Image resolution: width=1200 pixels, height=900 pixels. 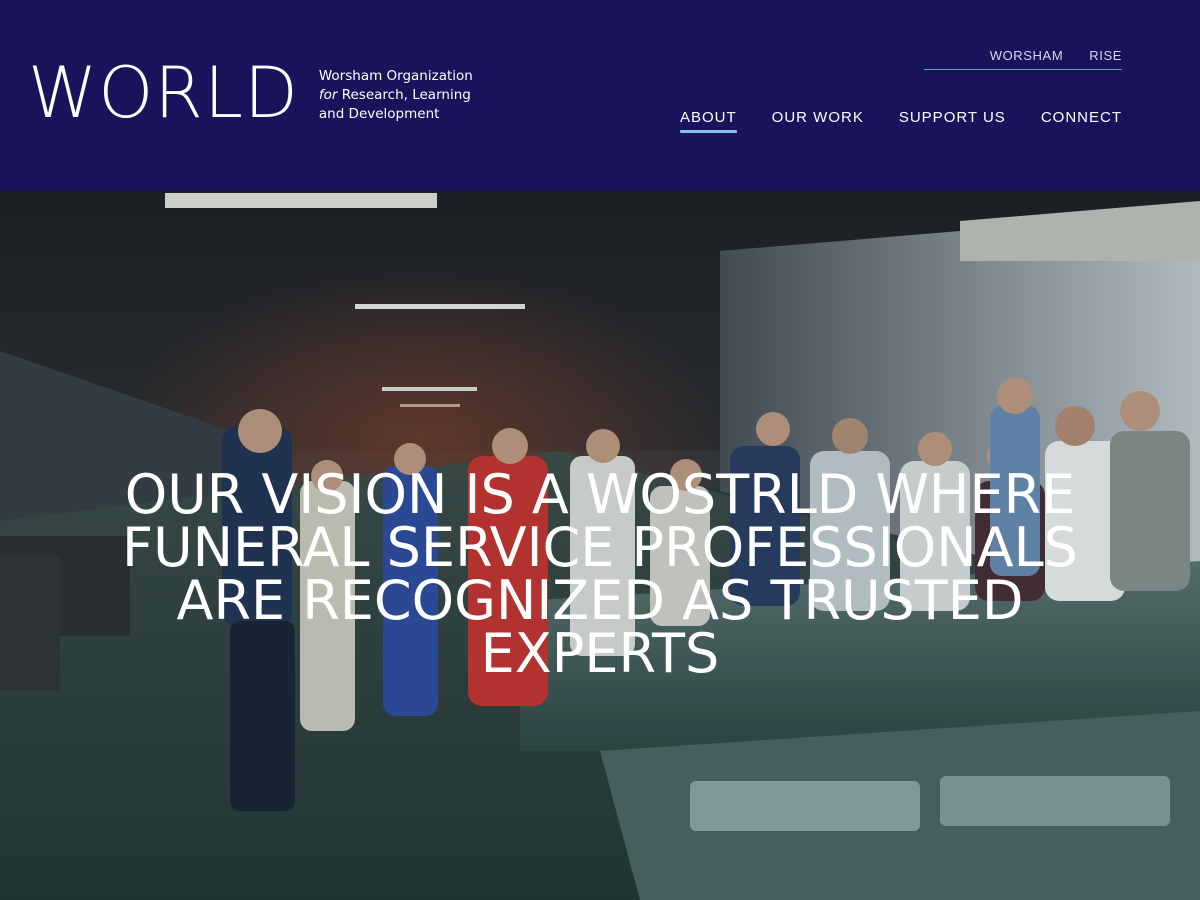 I want to click on main-nav: ABOUT OUR WORK SUPPORT US CONNECT, so click(x=900, y=120).